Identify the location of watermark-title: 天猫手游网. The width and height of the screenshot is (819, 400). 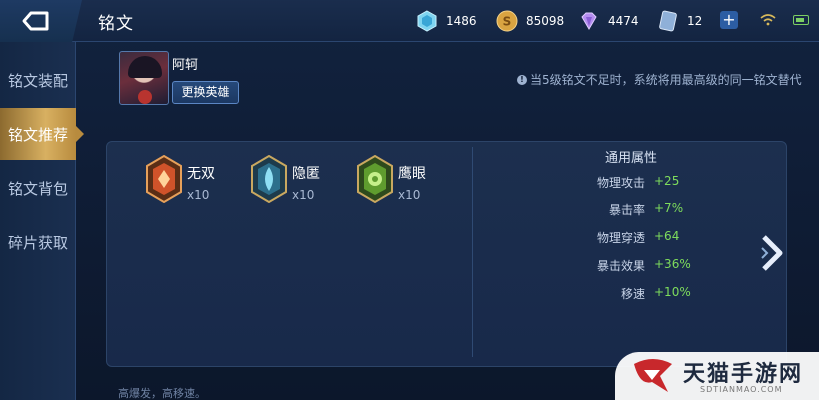
(743, 374).